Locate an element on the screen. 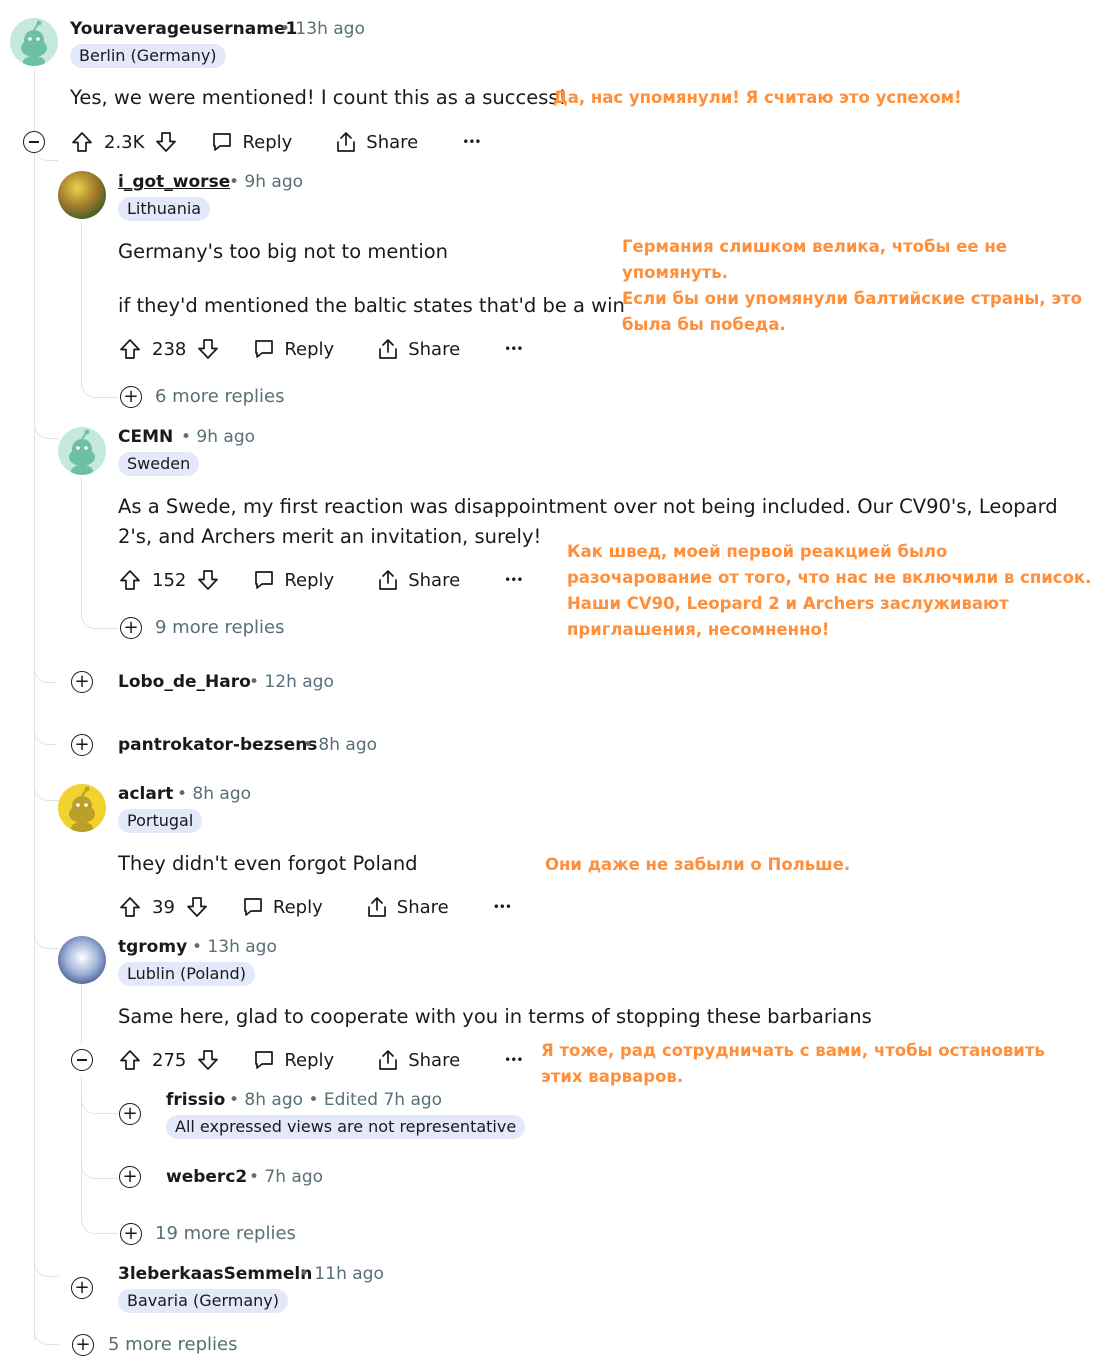 This screenshot has width=1112, height=1357. translation-annotation: Да, нас упомянули! Я считаю это успехом! is located at coordinates (757, 97).